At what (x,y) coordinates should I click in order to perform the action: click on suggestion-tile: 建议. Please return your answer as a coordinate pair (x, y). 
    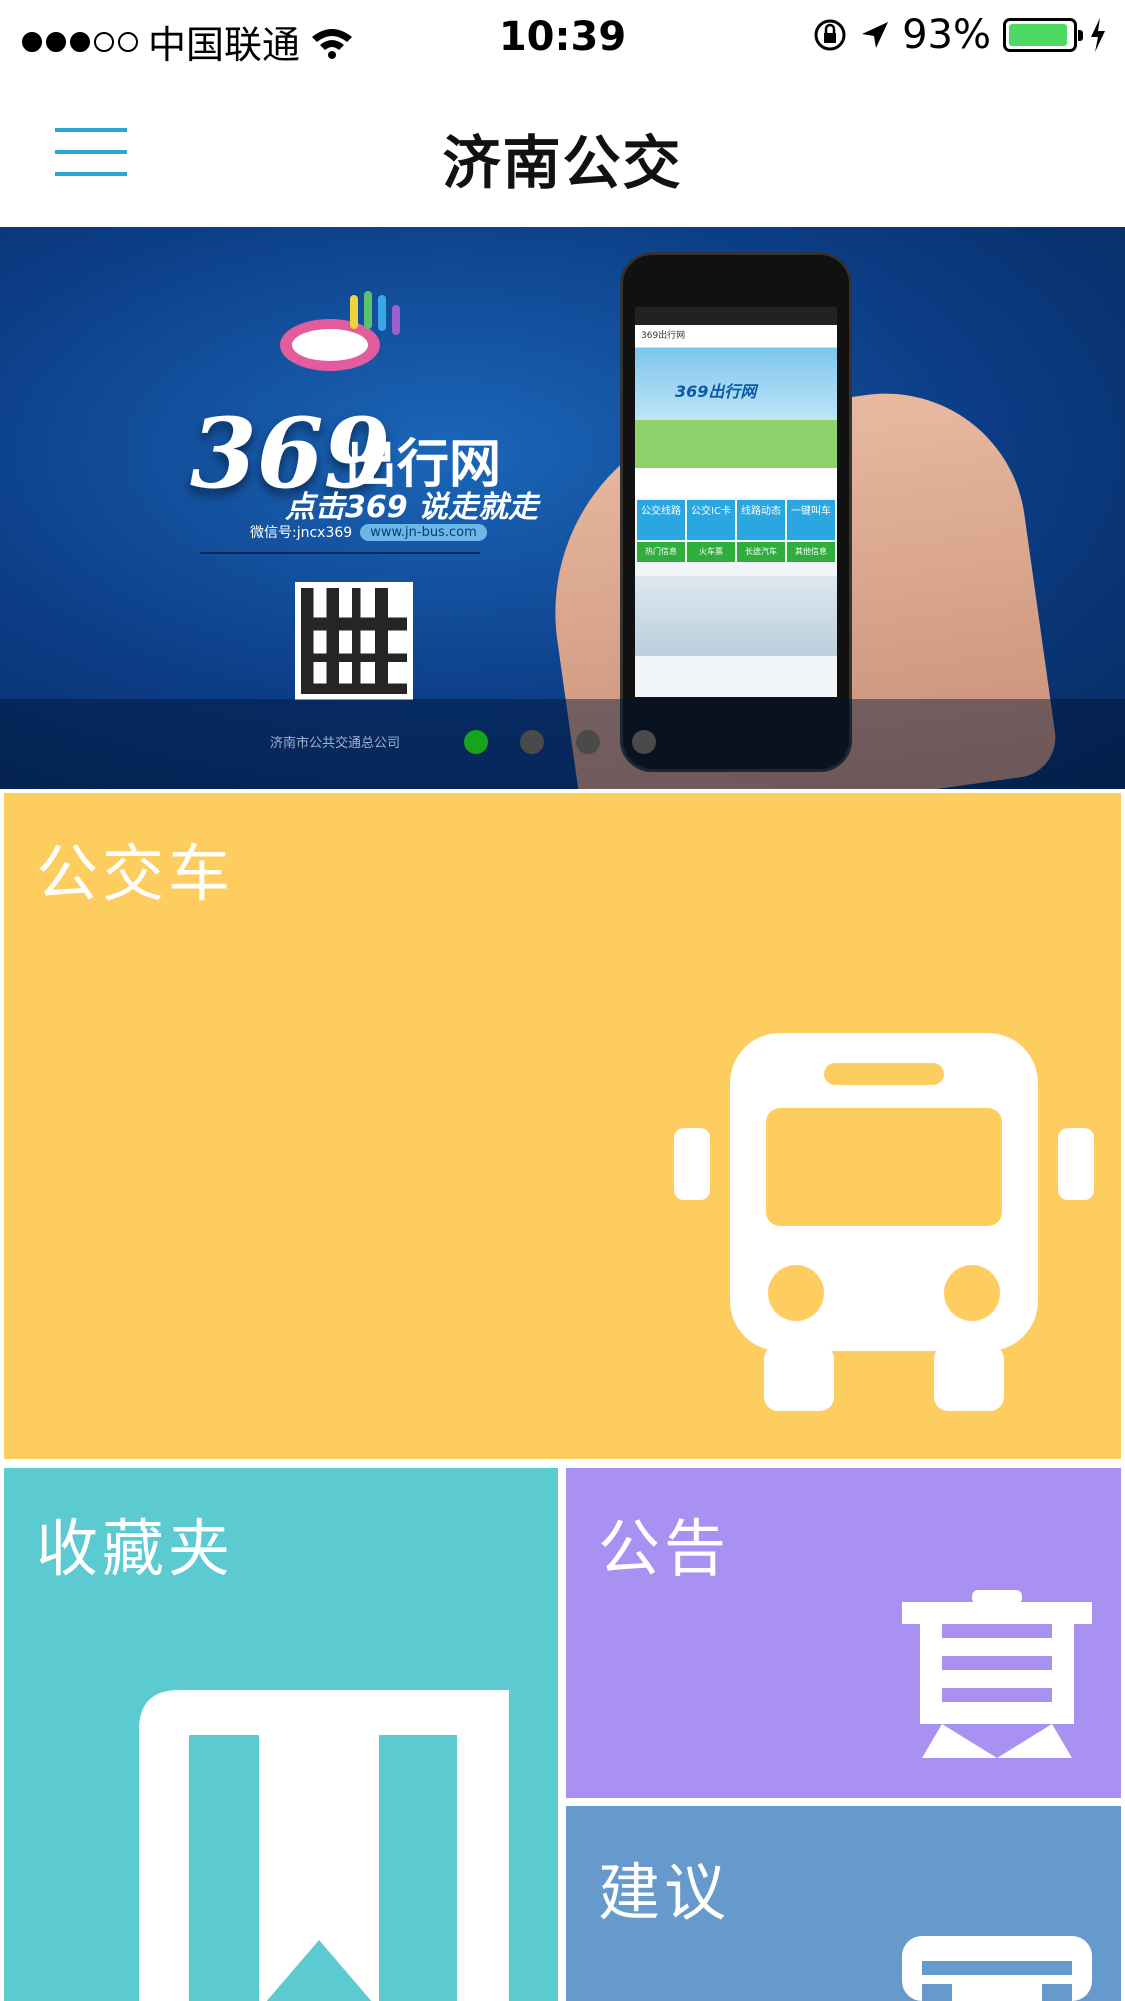
    Looking at the image, I should click on (843, 1903).